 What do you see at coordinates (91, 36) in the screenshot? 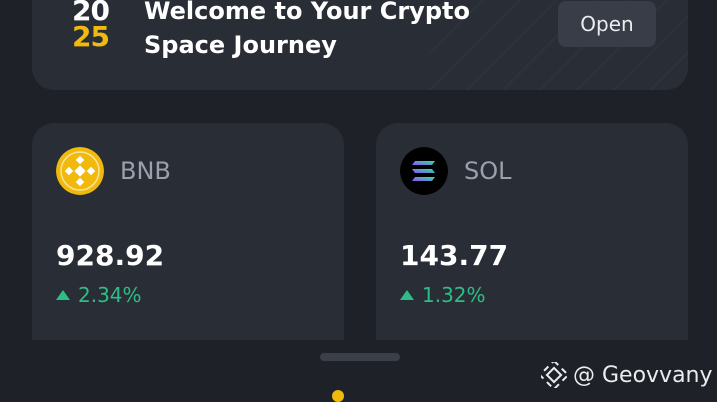
I see `year-logo-bottom: 25` at bounding box center [91, 36].